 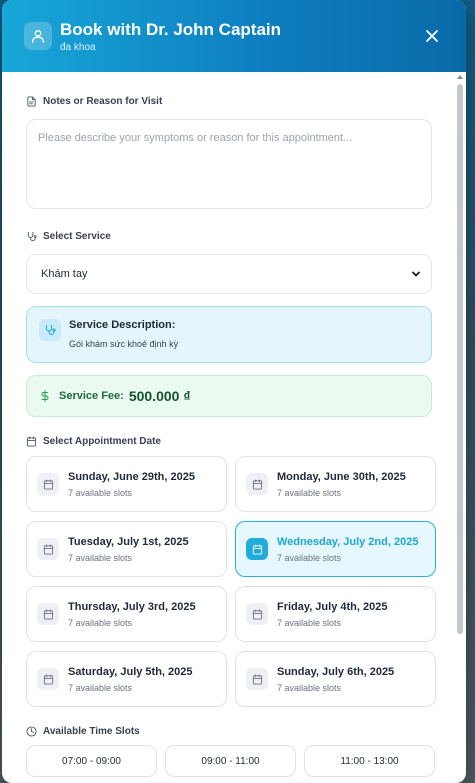 What do you see at coordinates (229, 731) in the screenshot?
I see `time-slots-label: Available Time Slots` at bounding box center [229, 731].